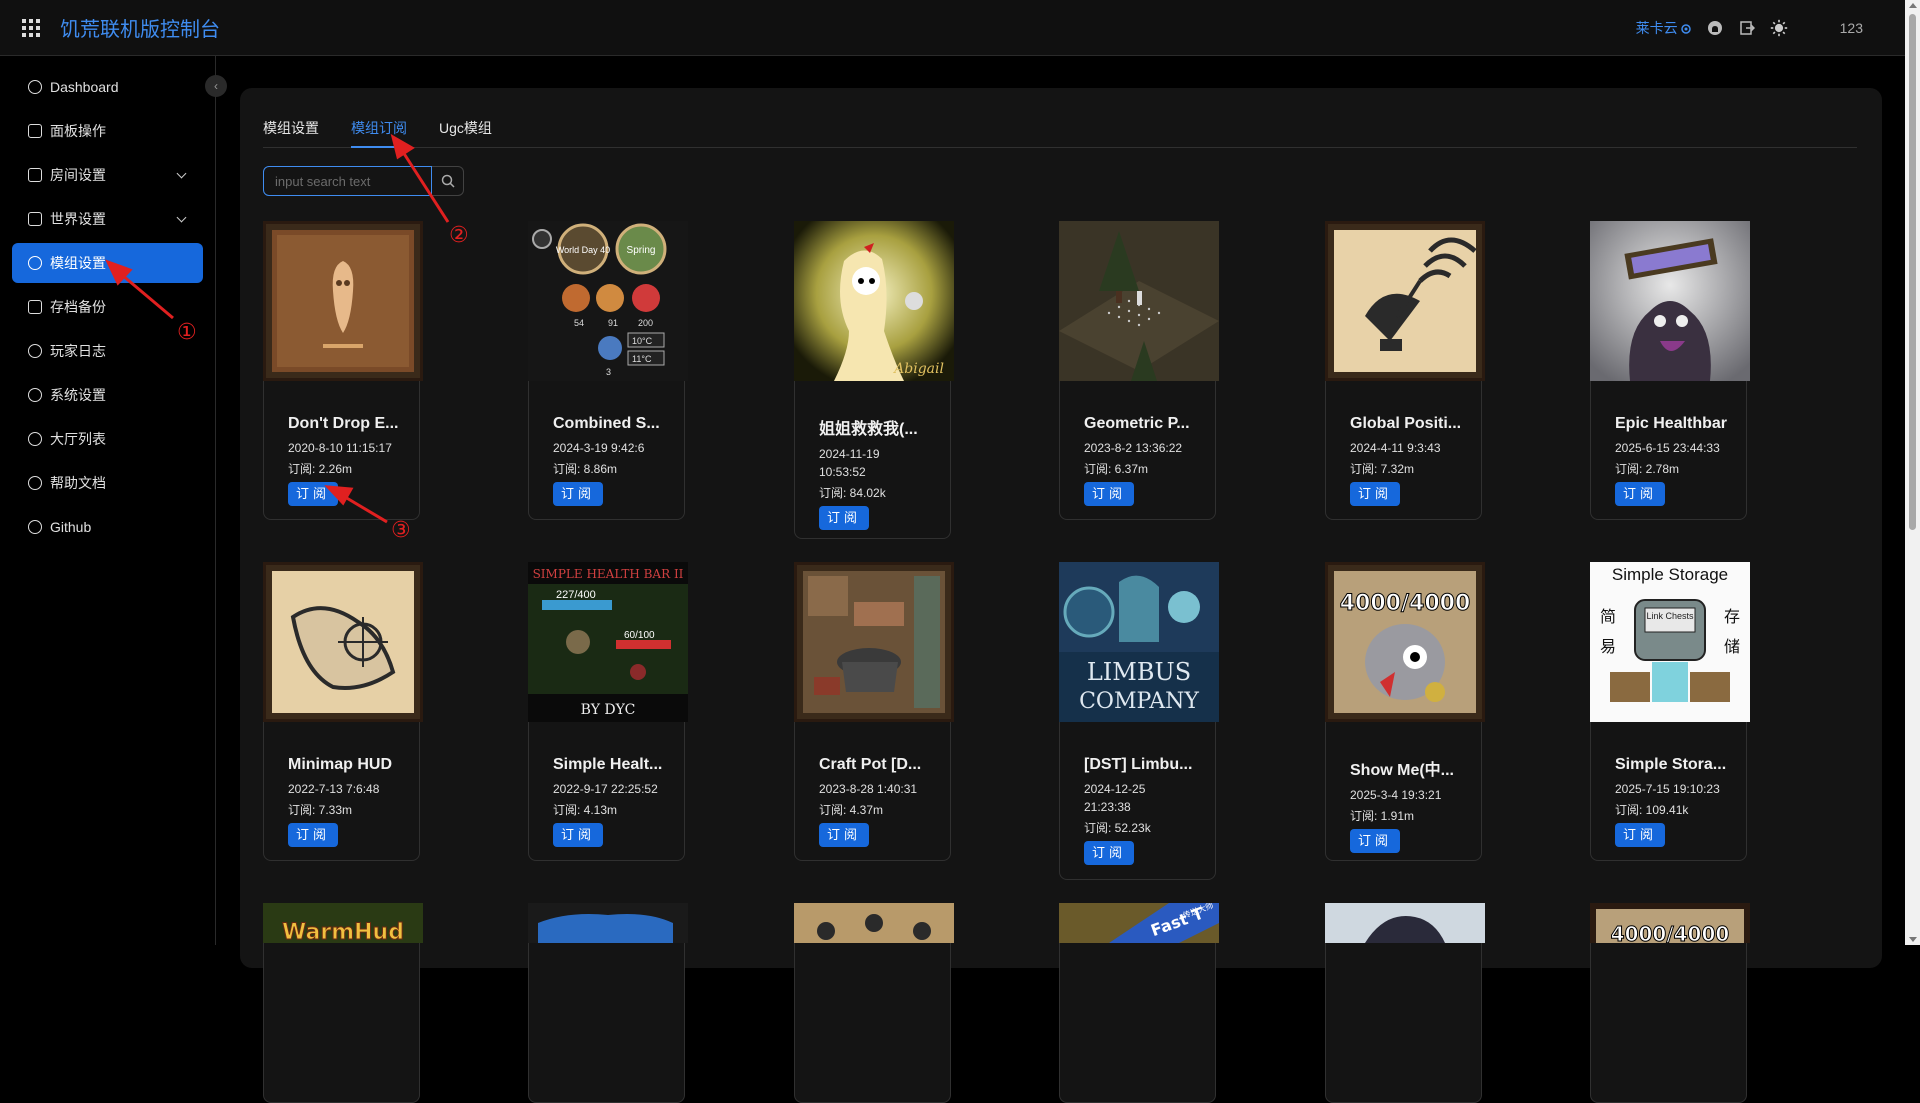 Image resolution: width=1920 pixels, height=1103 pixels. I want to click on annotation-1: ①, so click(187, 331).